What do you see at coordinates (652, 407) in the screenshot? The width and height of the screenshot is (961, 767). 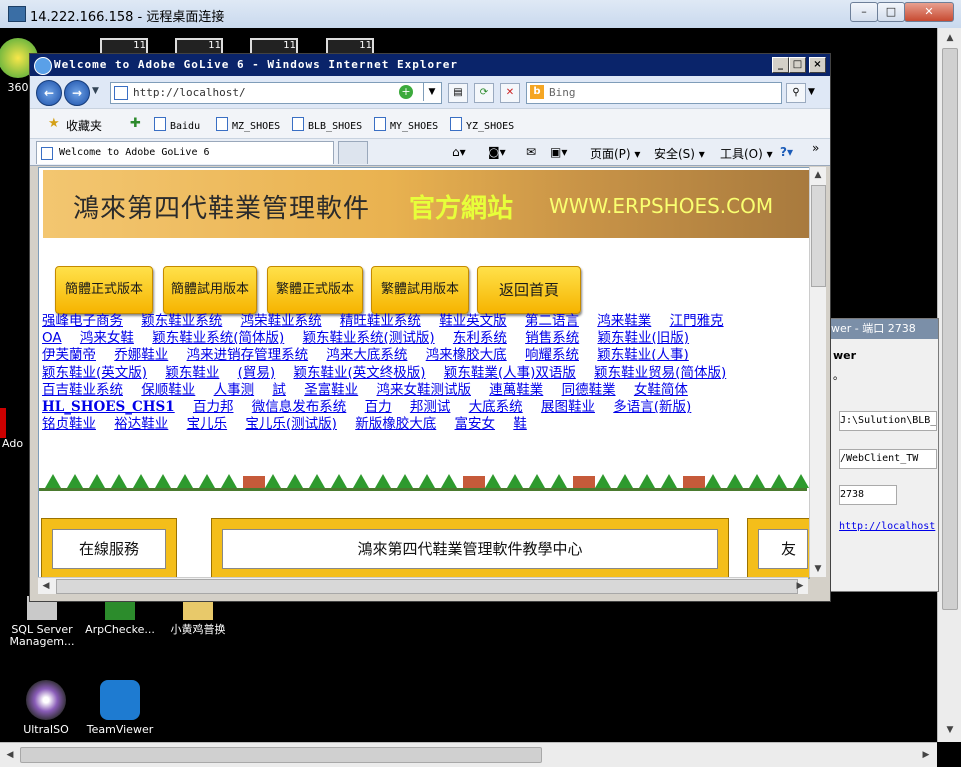 I see `system-link: 多语言(新版)` at bounding box center [652, 407].